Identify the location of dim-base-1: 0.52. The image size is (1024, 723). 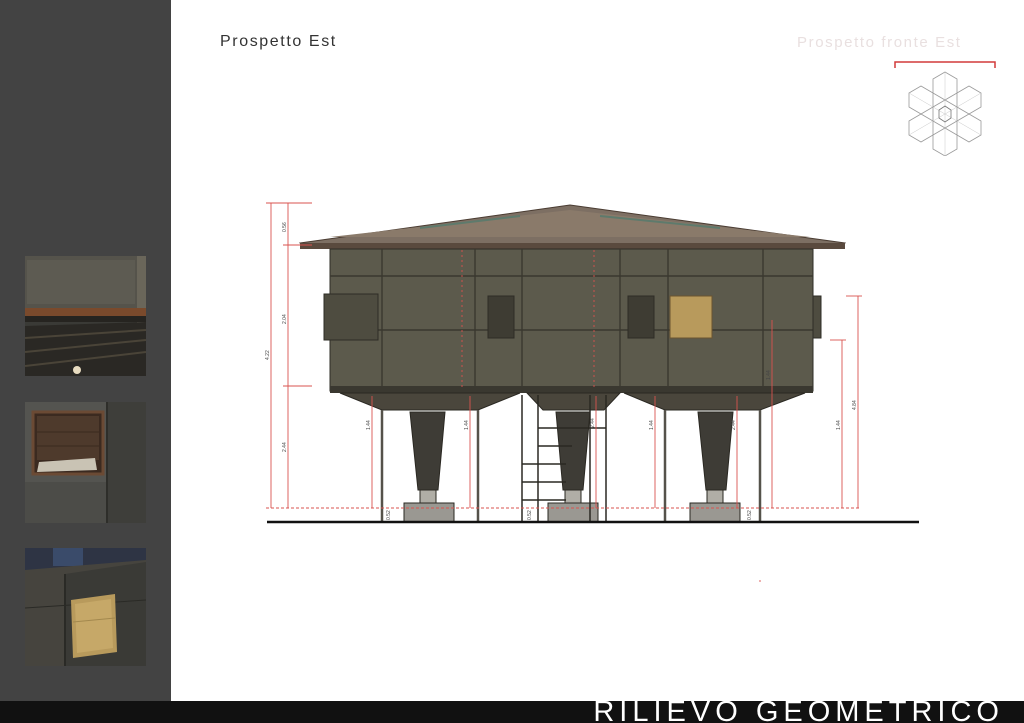
(389, 515).